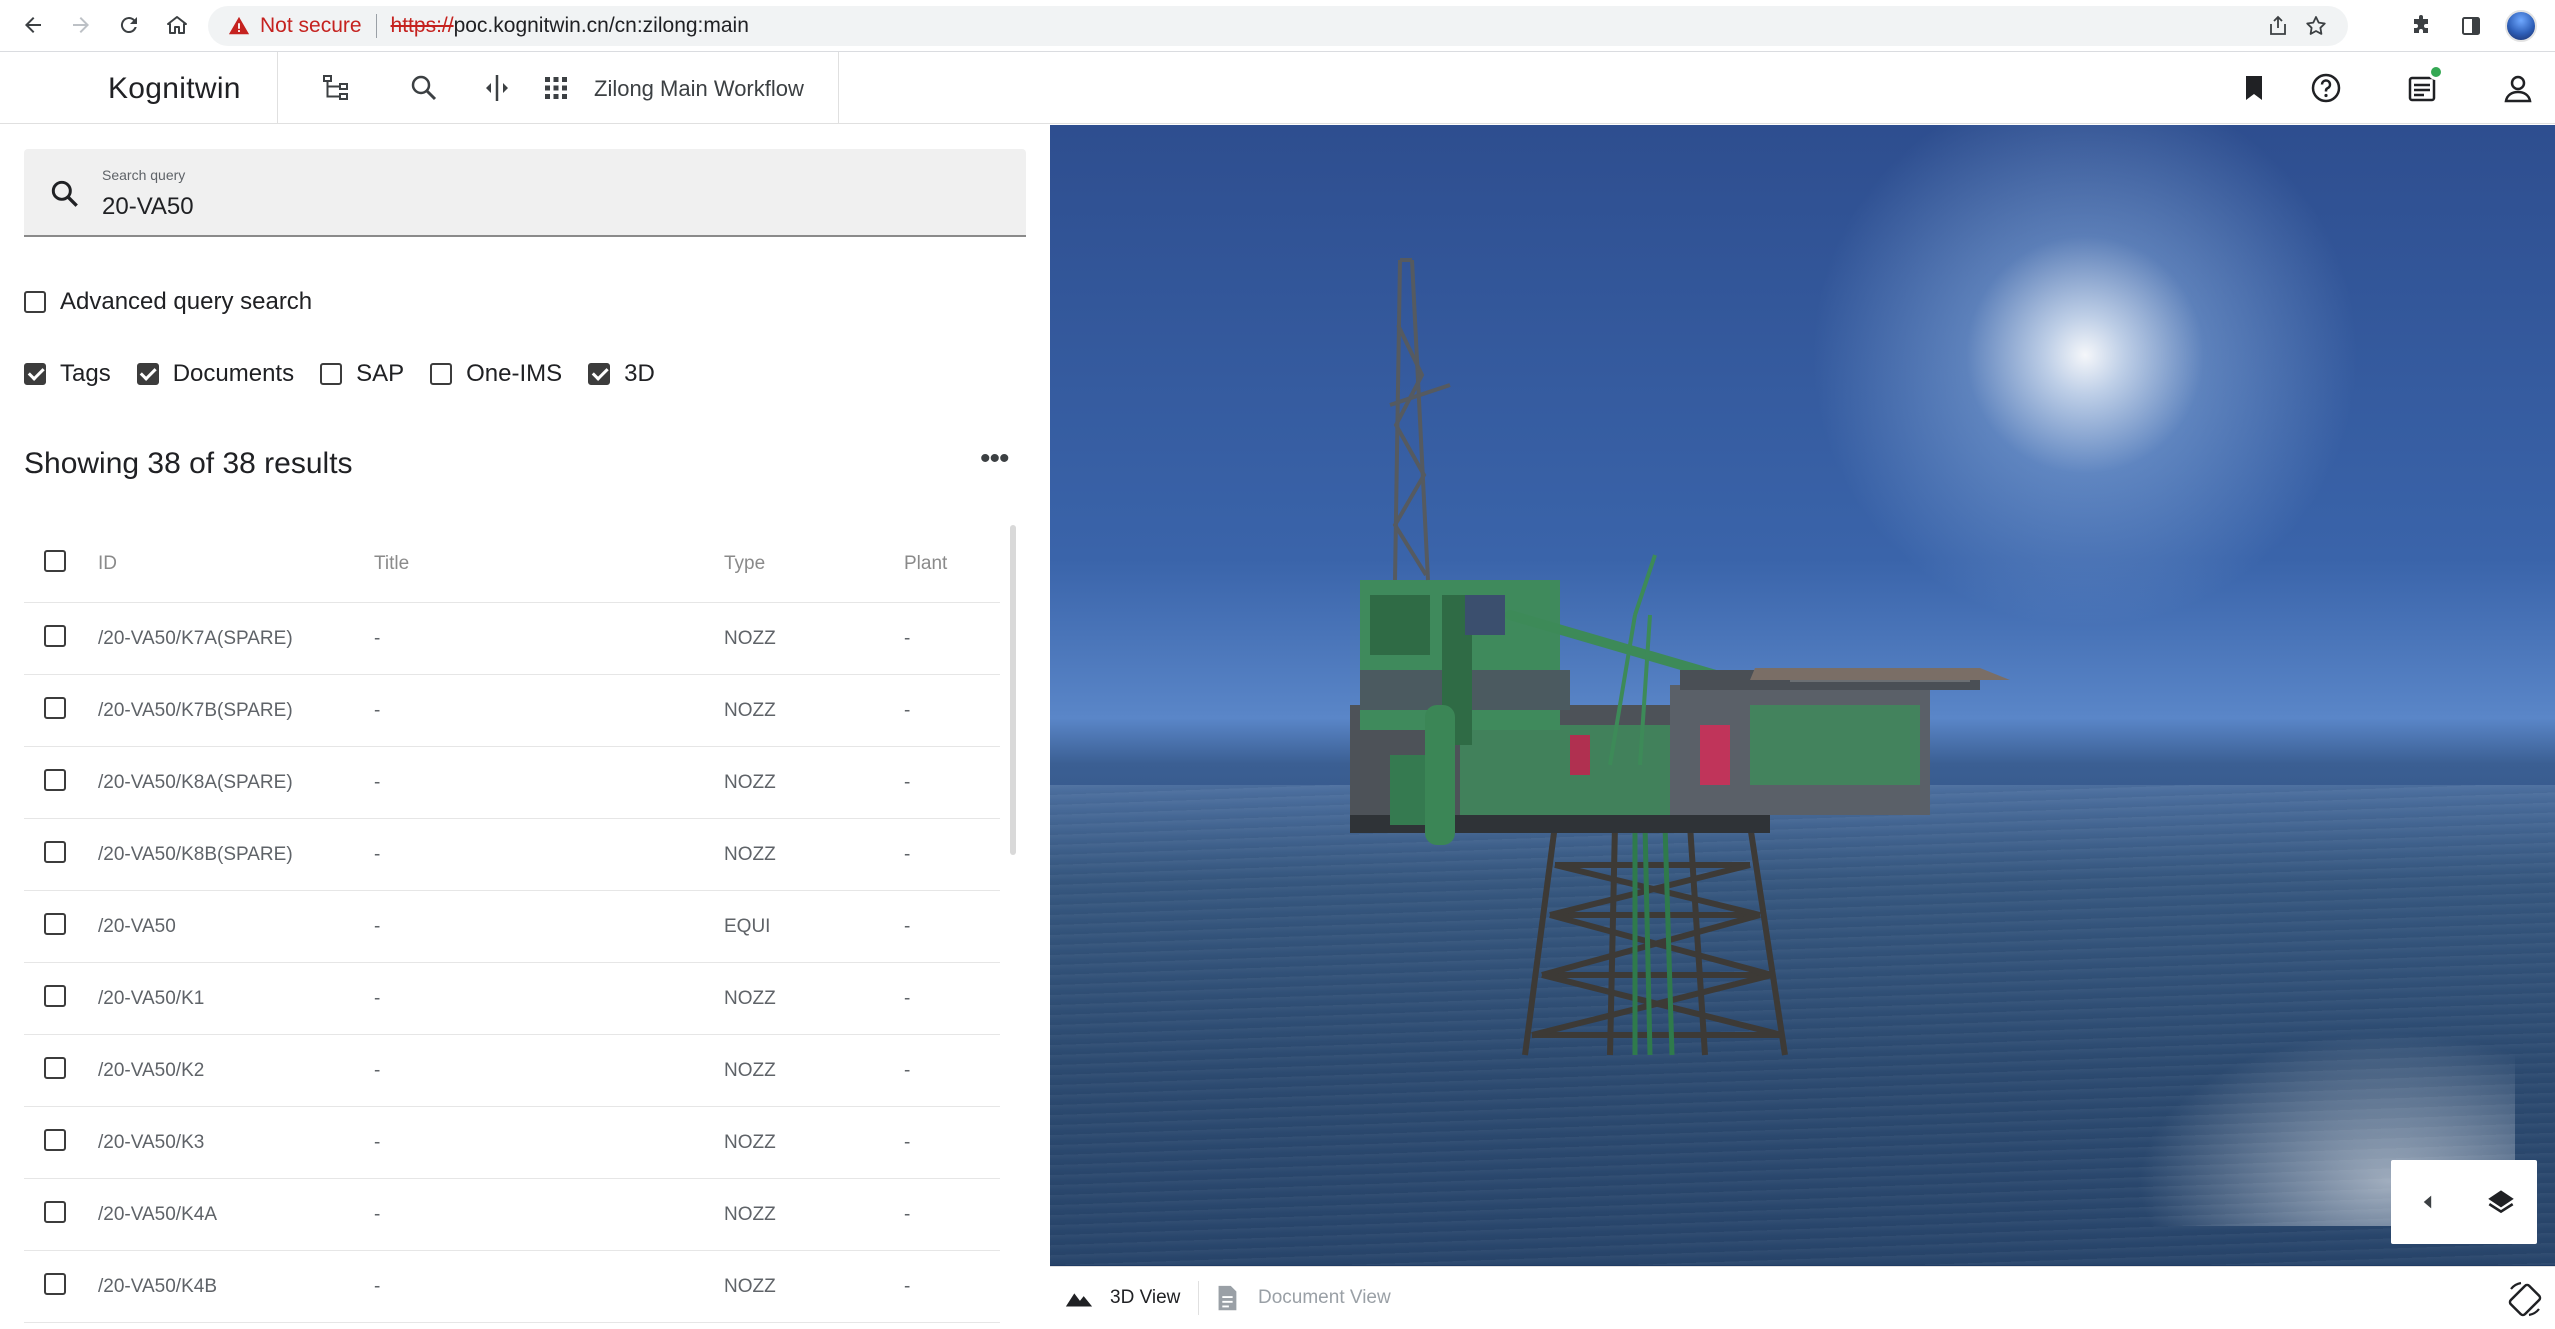  I want to click on layers-button, so click(2500, 1202).